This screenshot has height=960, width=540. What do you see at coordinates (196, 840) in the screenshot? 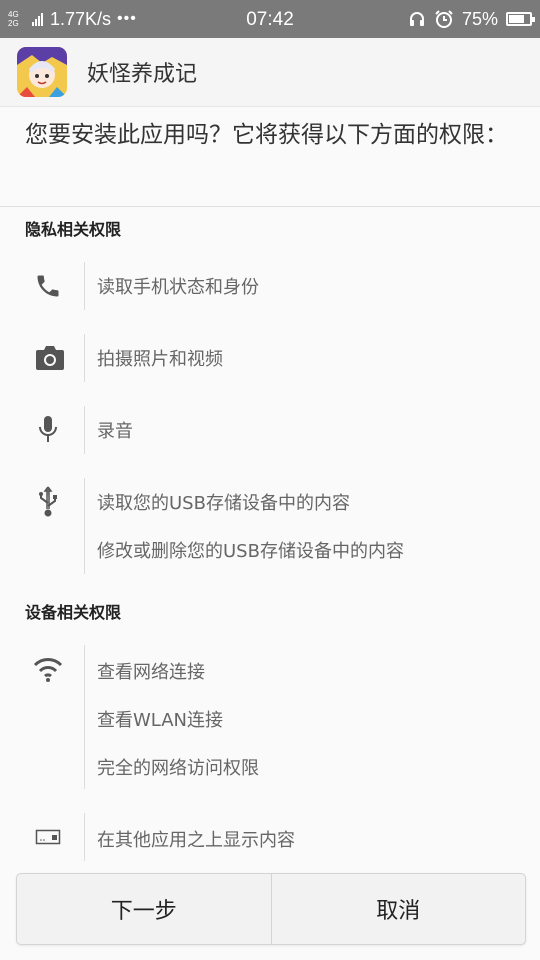
I see `permission-text: 在其他应用之上显示内容` at bounding box center [196, 840].